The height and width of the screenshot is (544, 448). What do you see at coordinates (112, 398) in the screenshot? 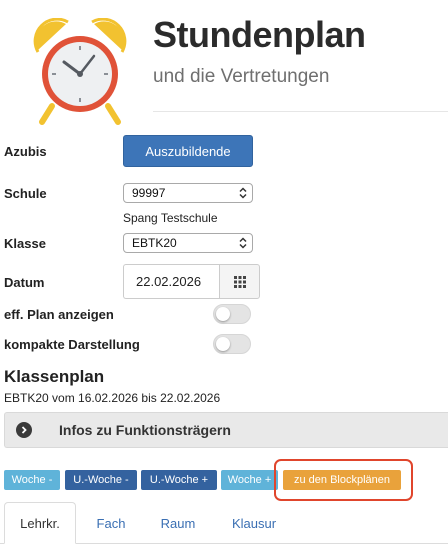
I see `date-range-text: EBTK20 vom 16.02.2026 bis 22.02.2026` at bounding box center [112, 398].